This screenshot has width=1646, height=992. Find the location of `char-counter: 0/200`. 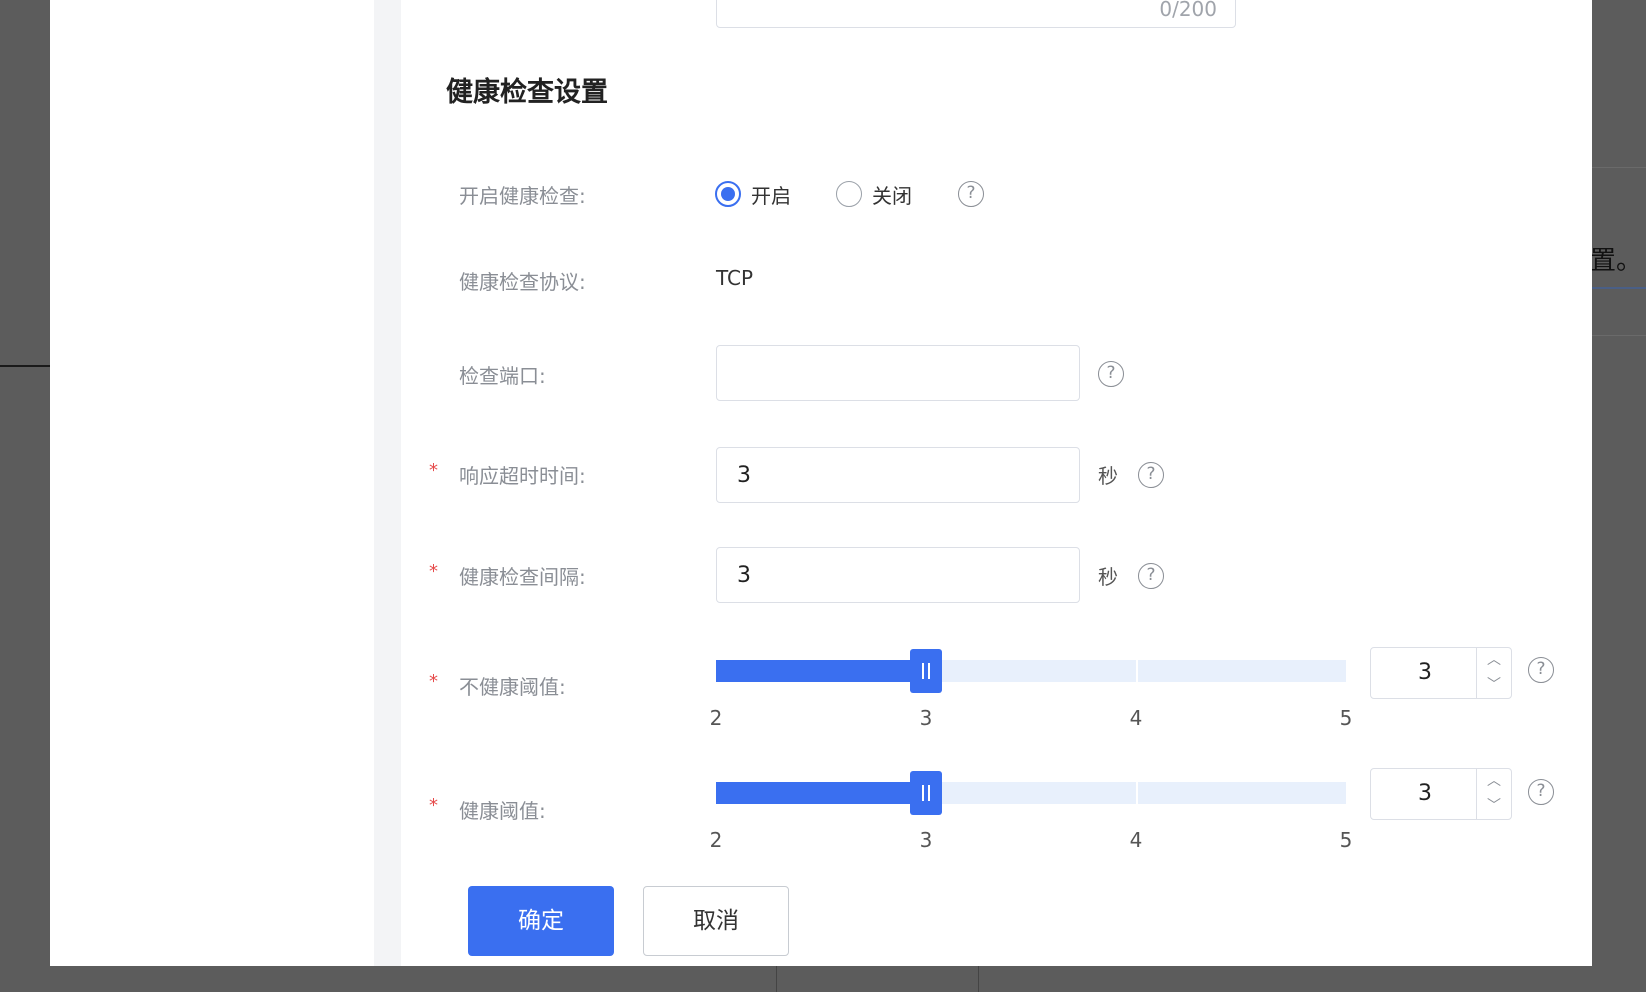

char-counter: 0/200 is located at coordinates (1188, 10).